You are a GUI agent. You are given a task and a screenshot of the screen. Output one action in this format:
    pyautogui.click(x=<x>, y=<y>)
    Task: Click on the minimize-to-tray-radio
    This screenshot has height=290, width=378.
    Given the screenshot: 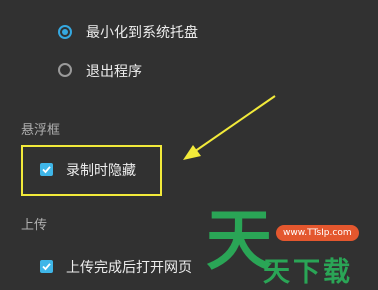 What is the action you would take?
    pyautogui.click(x=65, y=32)
    